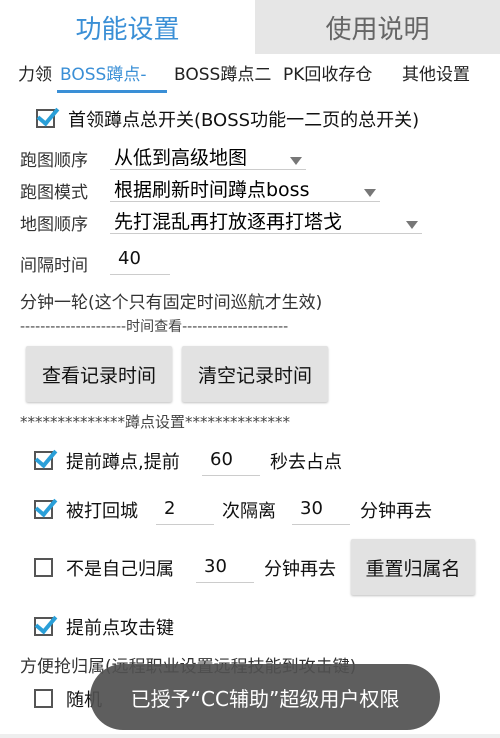  Describe the element at coordinates (43, 626) in the screenshot. I see `early-attack-checkbox` at that location.